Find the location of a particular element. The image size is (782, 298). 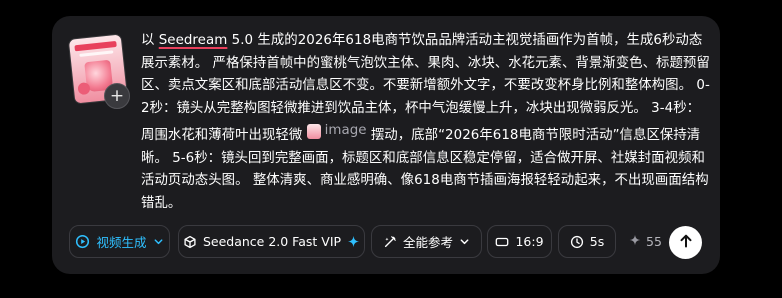

plus-icon: + is located at coordinates (117, 95).